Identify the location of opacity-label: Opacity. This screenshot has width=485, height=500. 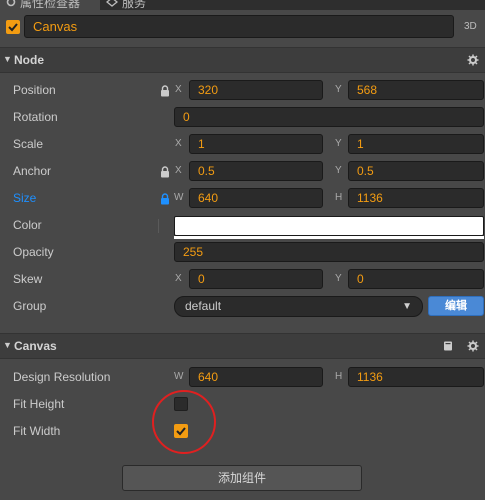
(33, 252).